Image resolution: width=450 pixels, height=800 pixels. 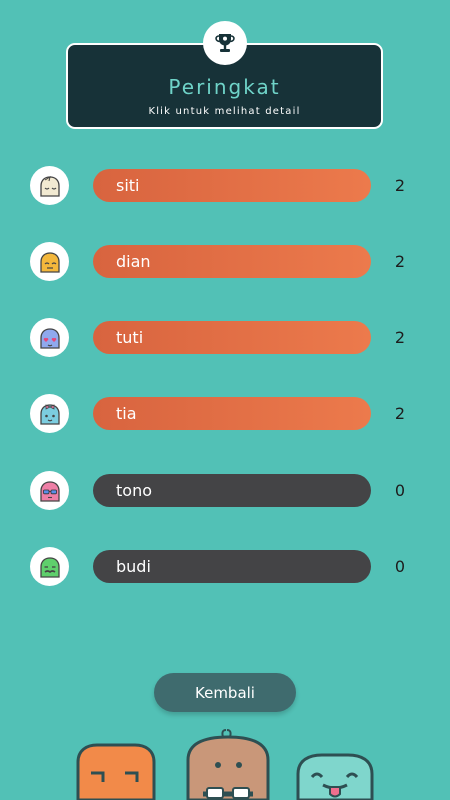 I want to click on player-name-bar: budi, so click(x=232, y=566).